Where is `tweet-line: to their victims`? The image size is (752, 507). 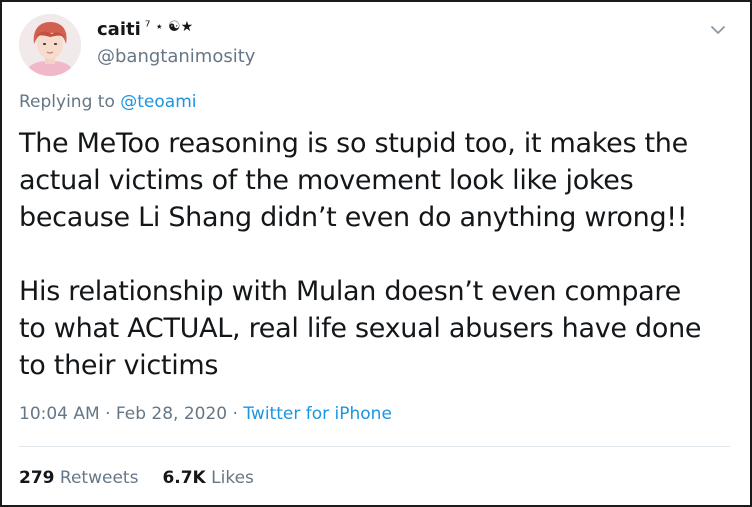
tweet-line: to their victims is located at coordinates (119, 365).